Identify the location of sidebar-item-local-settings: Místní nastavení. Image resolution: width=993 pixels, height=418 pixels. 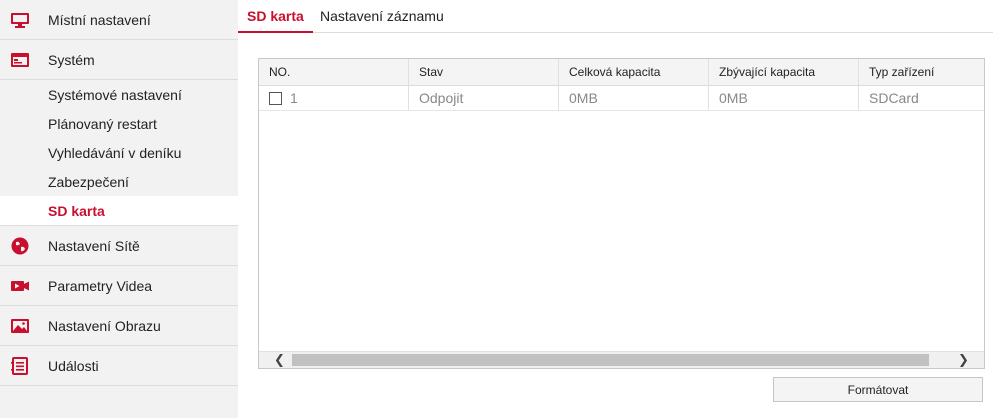
(119, 20).